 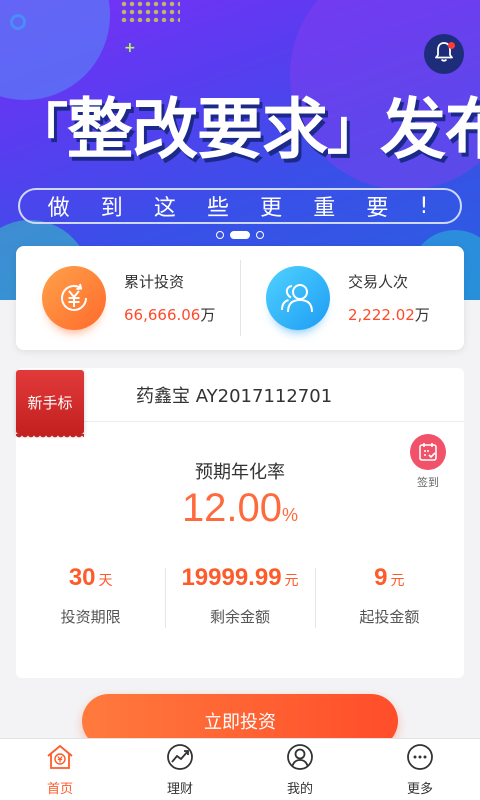 I want to click on product-metrics: 30 天 投资期限 19999.99 元 剩余金额 9元 起投金额, so click(x=240, y=599).